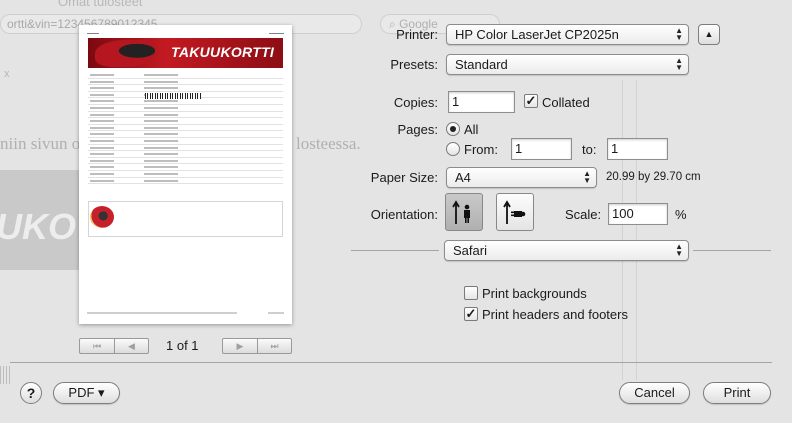  What do you see at coordinates (732, 250) in the screenshot?
I see `section-divider-right` at bounding box center [732, 250].